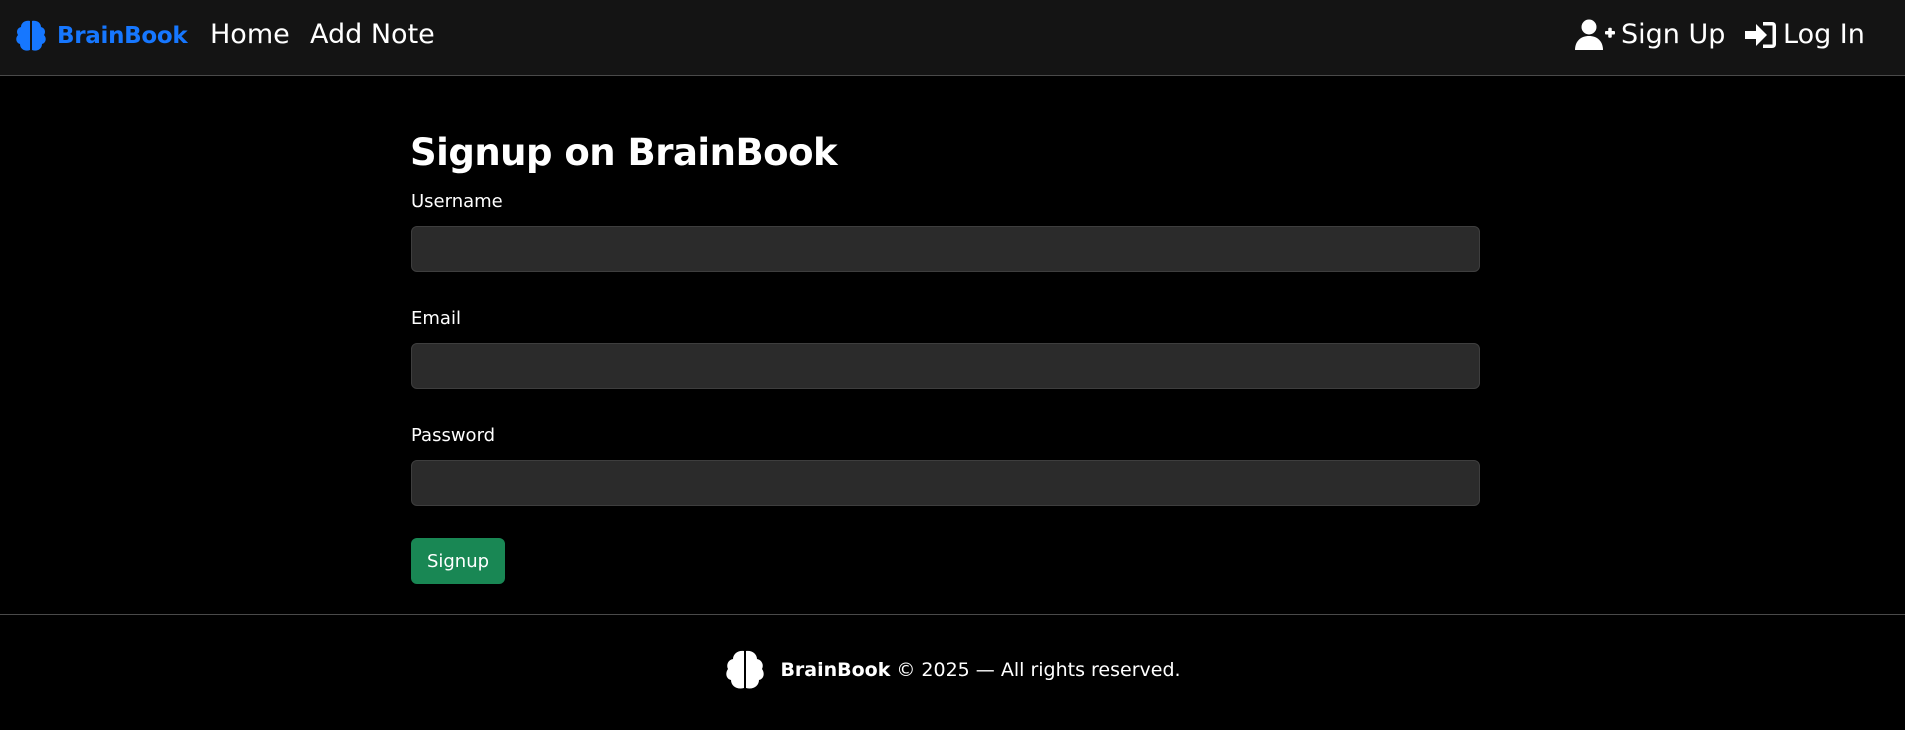 The width and height of the screenshot is (1905, 730). What do you see at coordinates (945, 366) in the screenshot?
I see `email-input` at bounding box center [945, 366].